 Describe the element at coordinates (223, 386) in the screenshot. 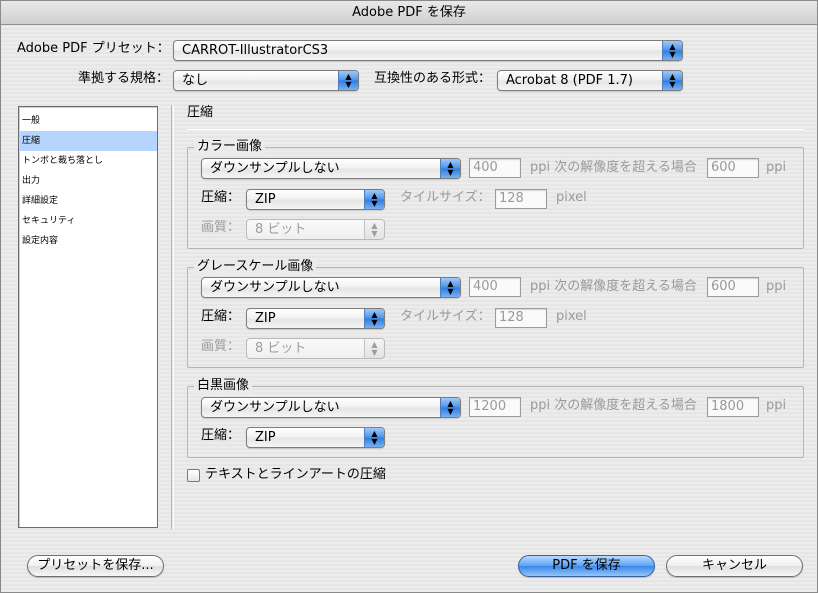

I see `mono-image-title: 白黒画像` at that location.